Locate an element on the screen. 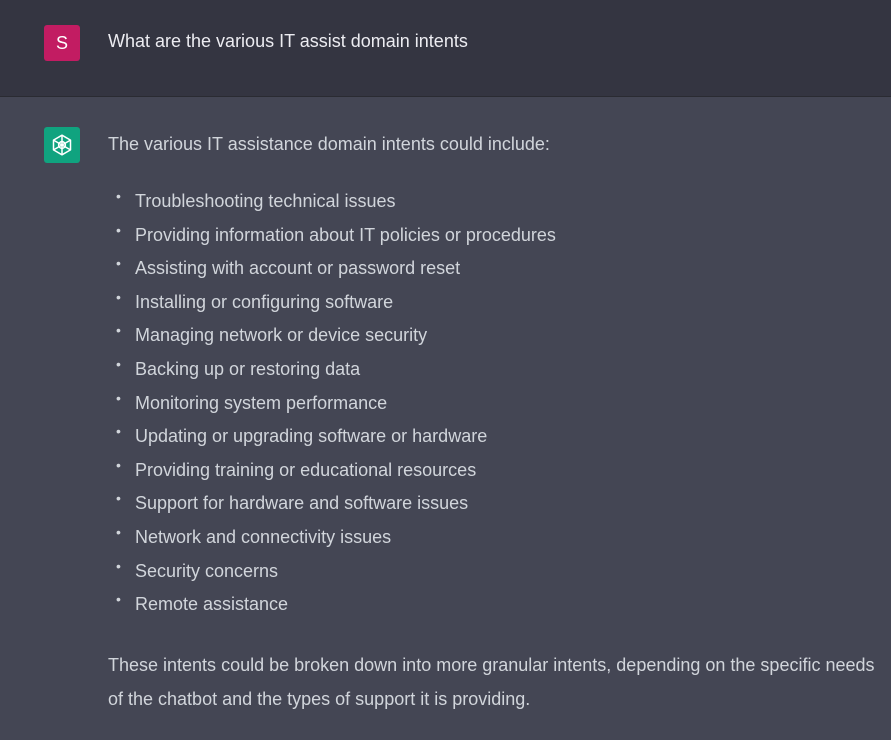 This screenshot has height=740, width=891. intent-list-item: • Managing network or device security is located at coordinates (332, 339).